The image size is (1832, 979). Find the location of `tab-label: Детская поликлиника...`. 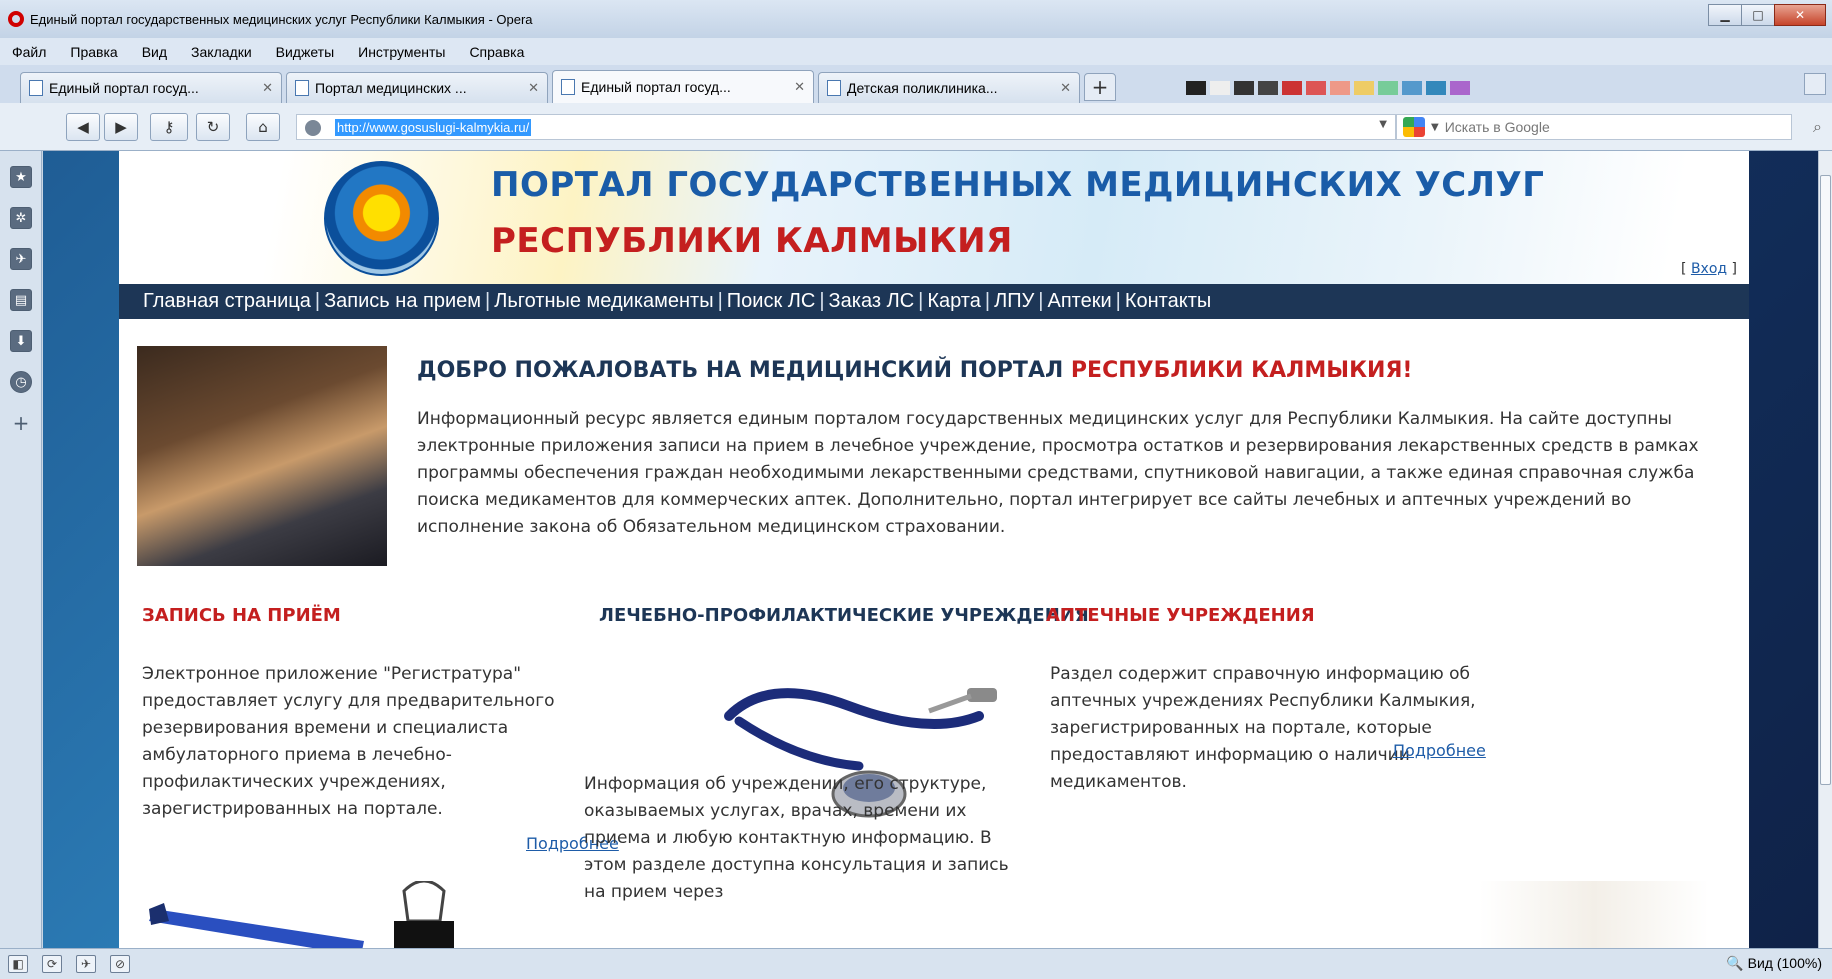

tab-label: Детская поликлиника... is located at coordinates (922, 88).